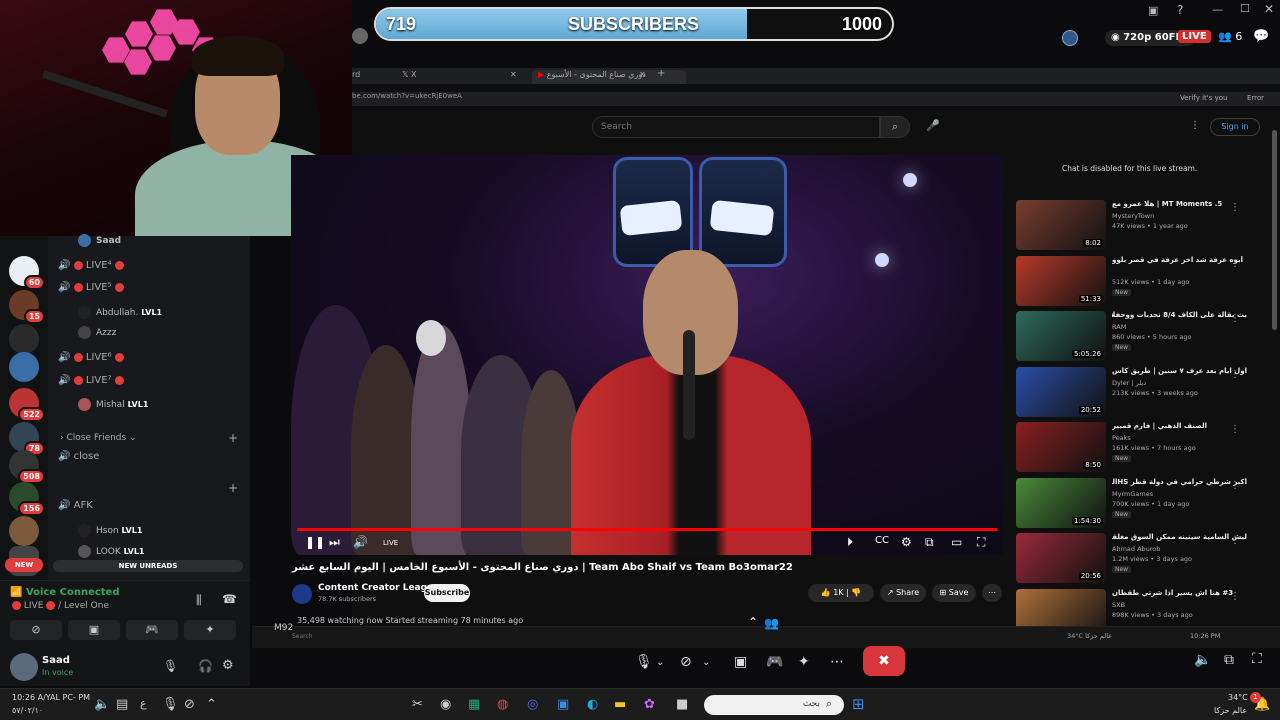  I want to click on discord-icon: ◎, so click(532, 704).